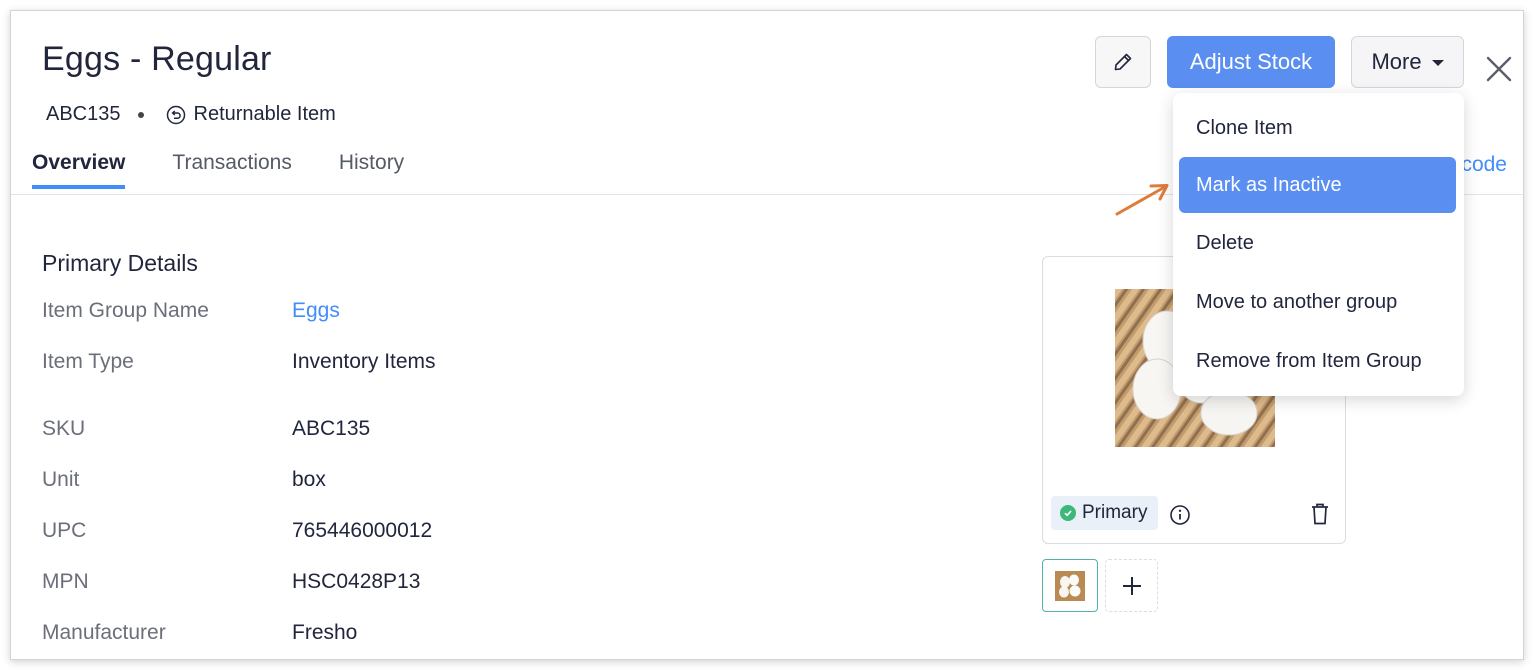 This screenshot has width=1534, height=670. I want to click on label-mpn: MPN, so click(65, 581).